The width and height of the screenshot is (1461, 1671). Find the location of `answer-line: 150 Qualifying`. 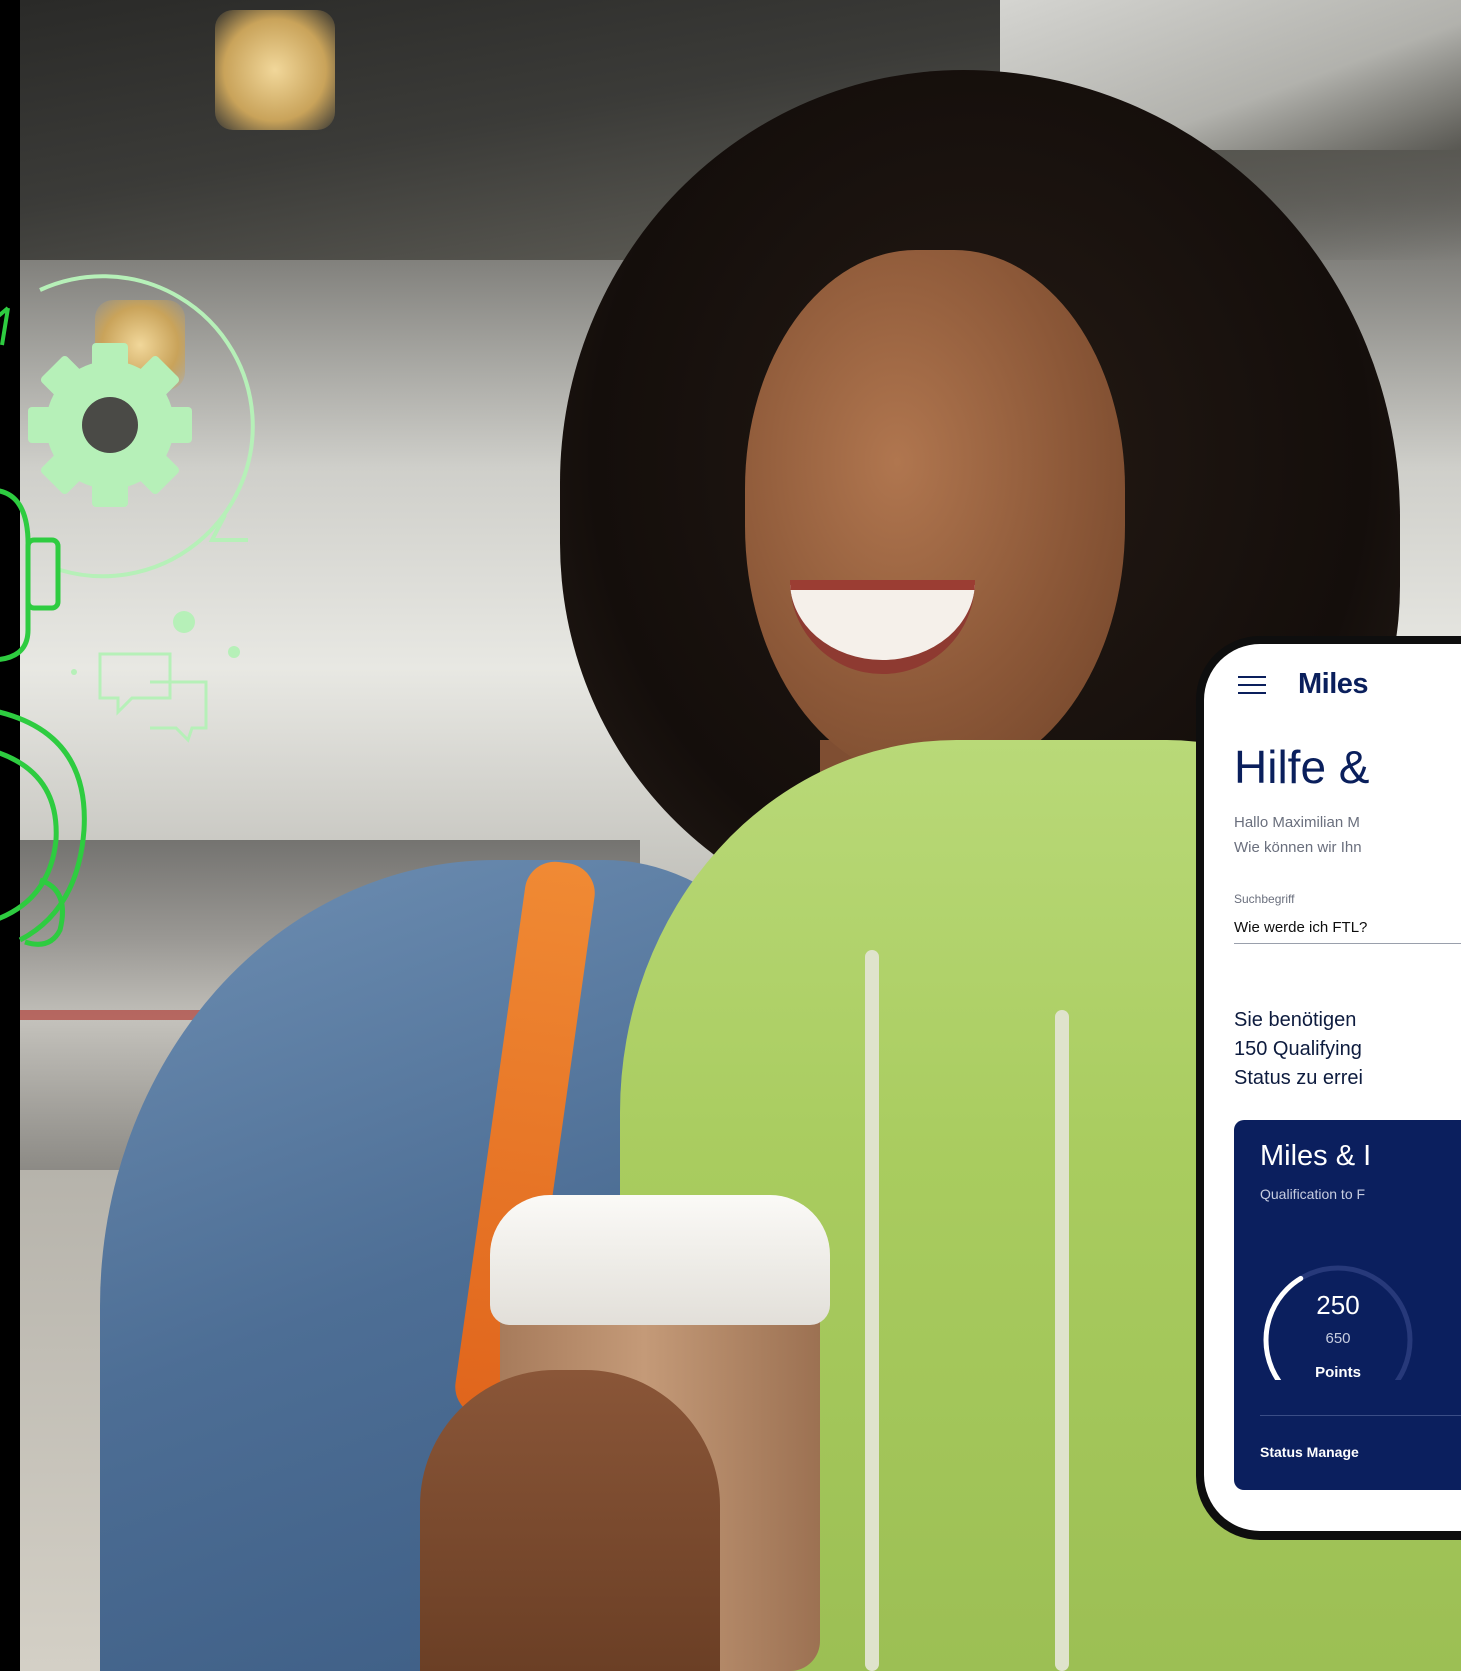

answer-line: 150 Qualifying is located at coordinates (1298, 1049).